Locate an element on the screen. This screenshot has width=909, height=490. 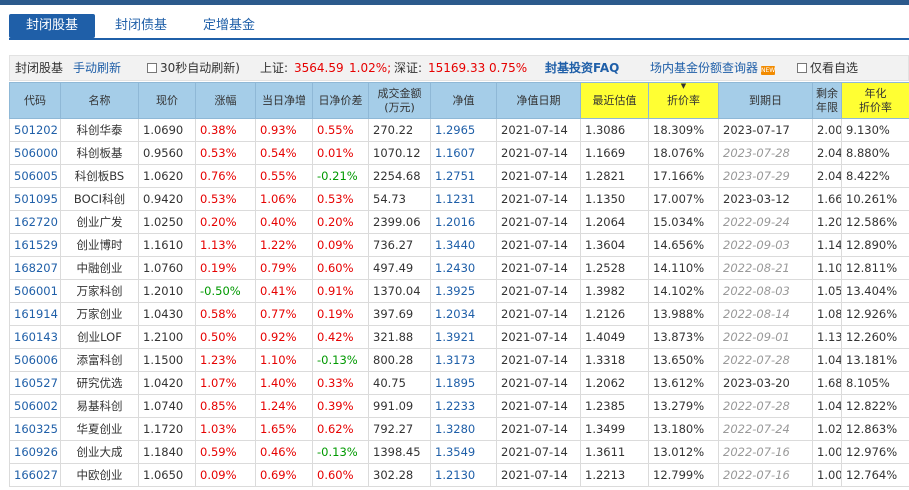
column-header: 到期日 is located at coordinates (765, 100).